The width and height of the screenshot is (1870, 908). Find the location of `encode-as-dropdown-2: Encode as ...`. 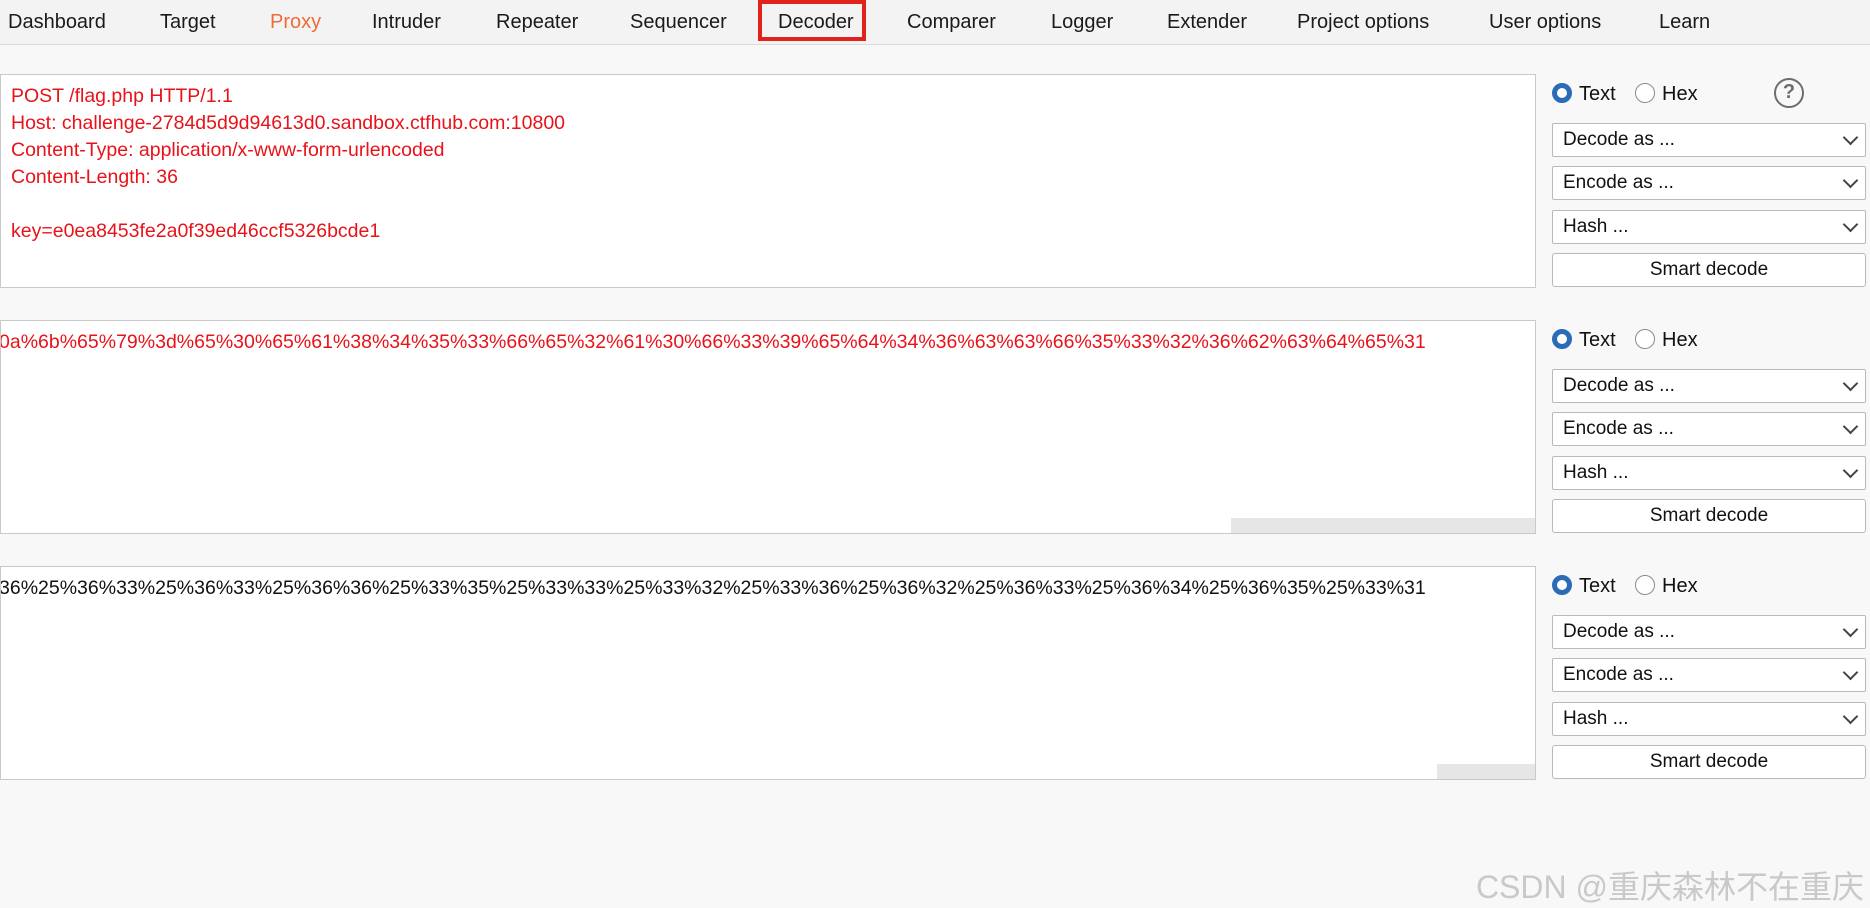

encode-as-dropdown-2: Encode as ... is located at coordinates (1709, 429).